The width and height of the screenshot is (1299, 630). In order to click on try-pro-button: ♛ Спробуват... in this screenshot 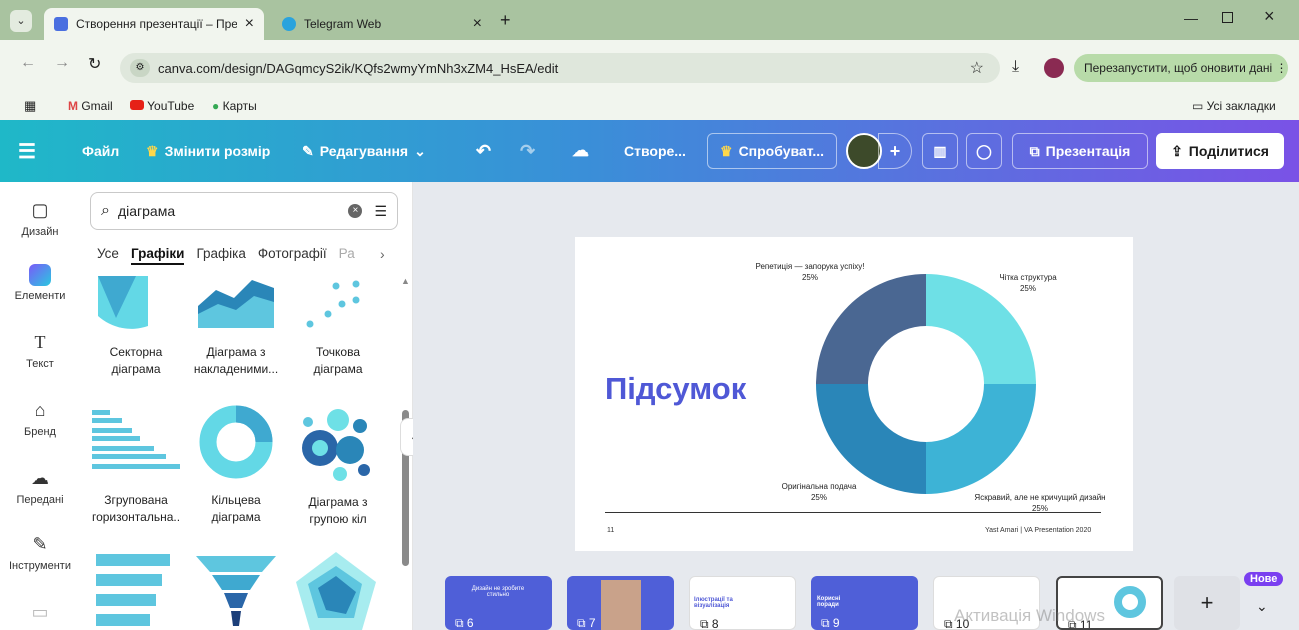, I will do `click(772, 151)`.